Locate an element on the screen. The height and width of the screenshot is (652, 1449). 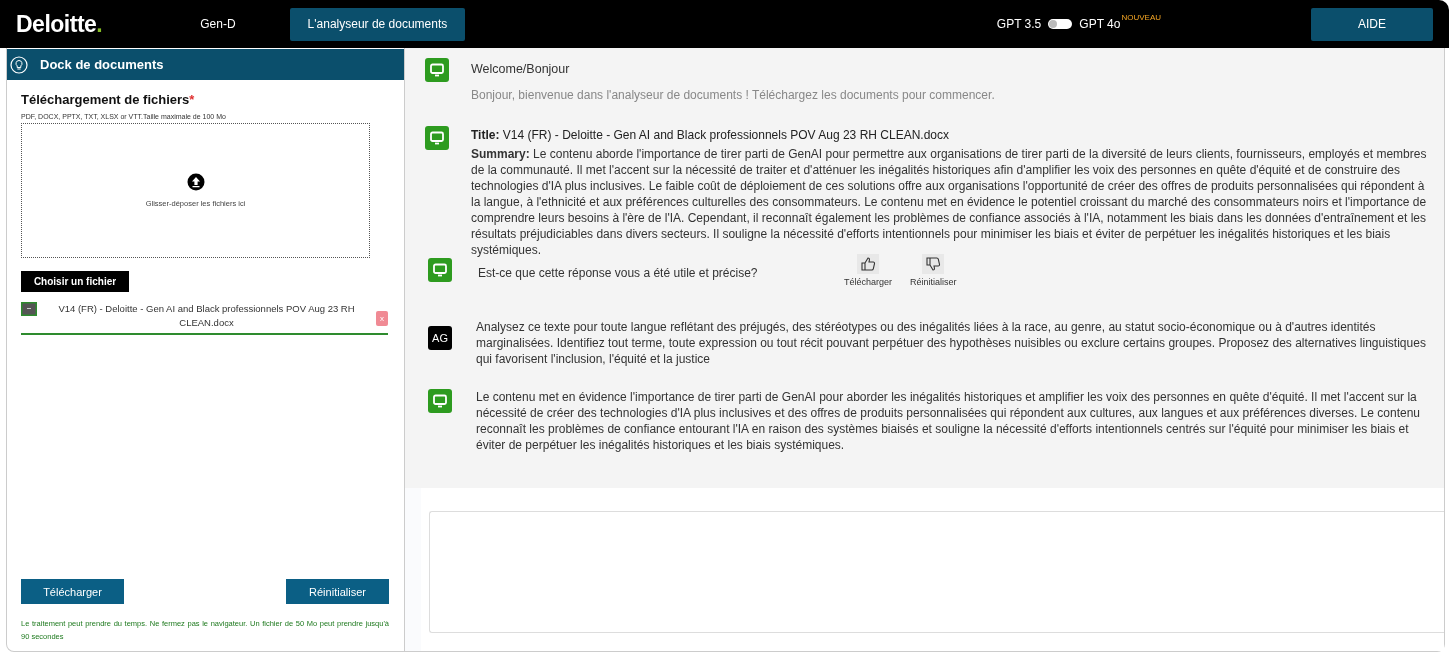
action-button: Réinitialiser is located at coordinates (337, 591).